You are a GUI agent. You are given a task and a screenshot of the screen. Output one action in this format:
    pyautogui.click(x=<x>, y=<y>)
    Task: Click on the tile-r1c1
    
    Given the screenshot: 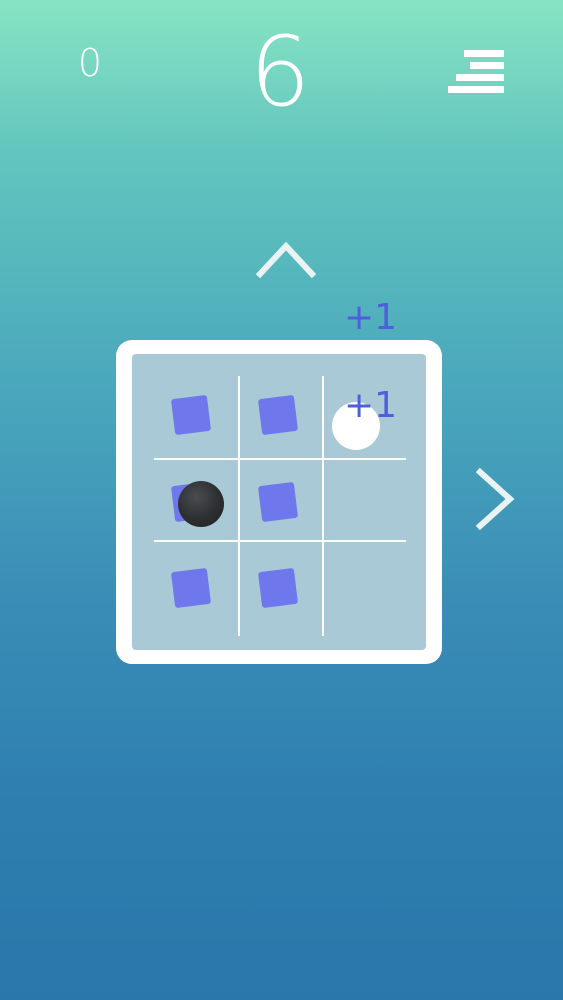 What is the action you would take?
    pyautogui.click(x=191, y=415)
    